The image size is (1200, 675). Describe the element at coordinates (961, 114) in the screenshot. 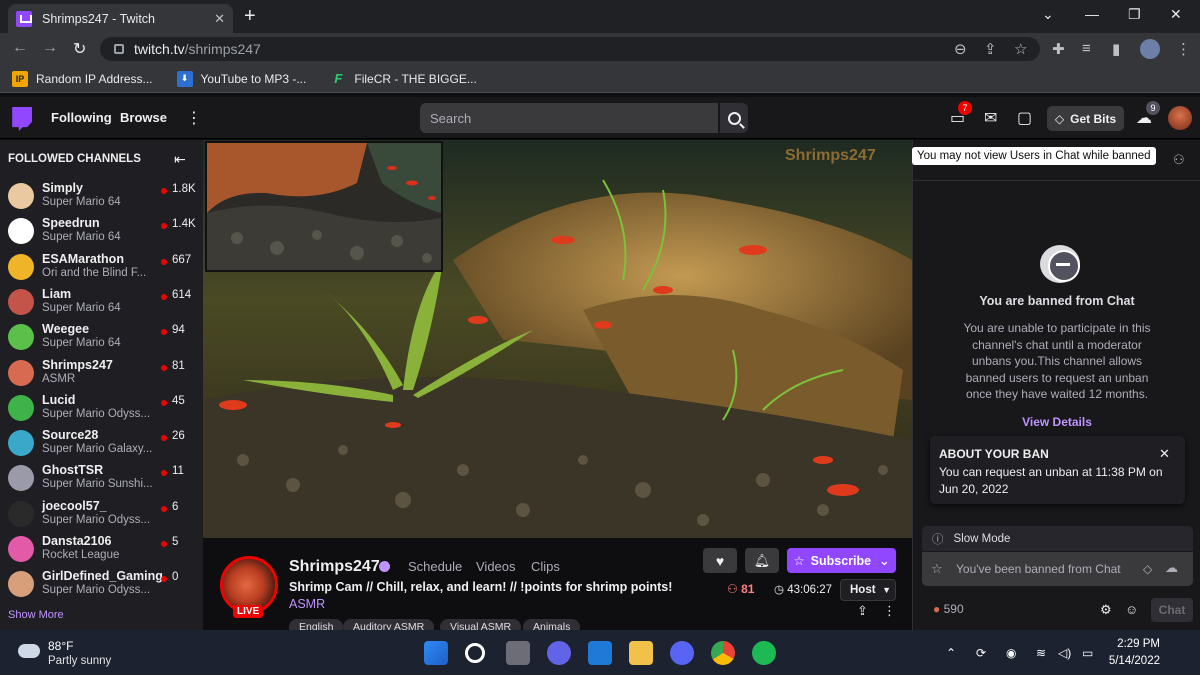

I see `inbox-icon: ▭ 7` at that location.